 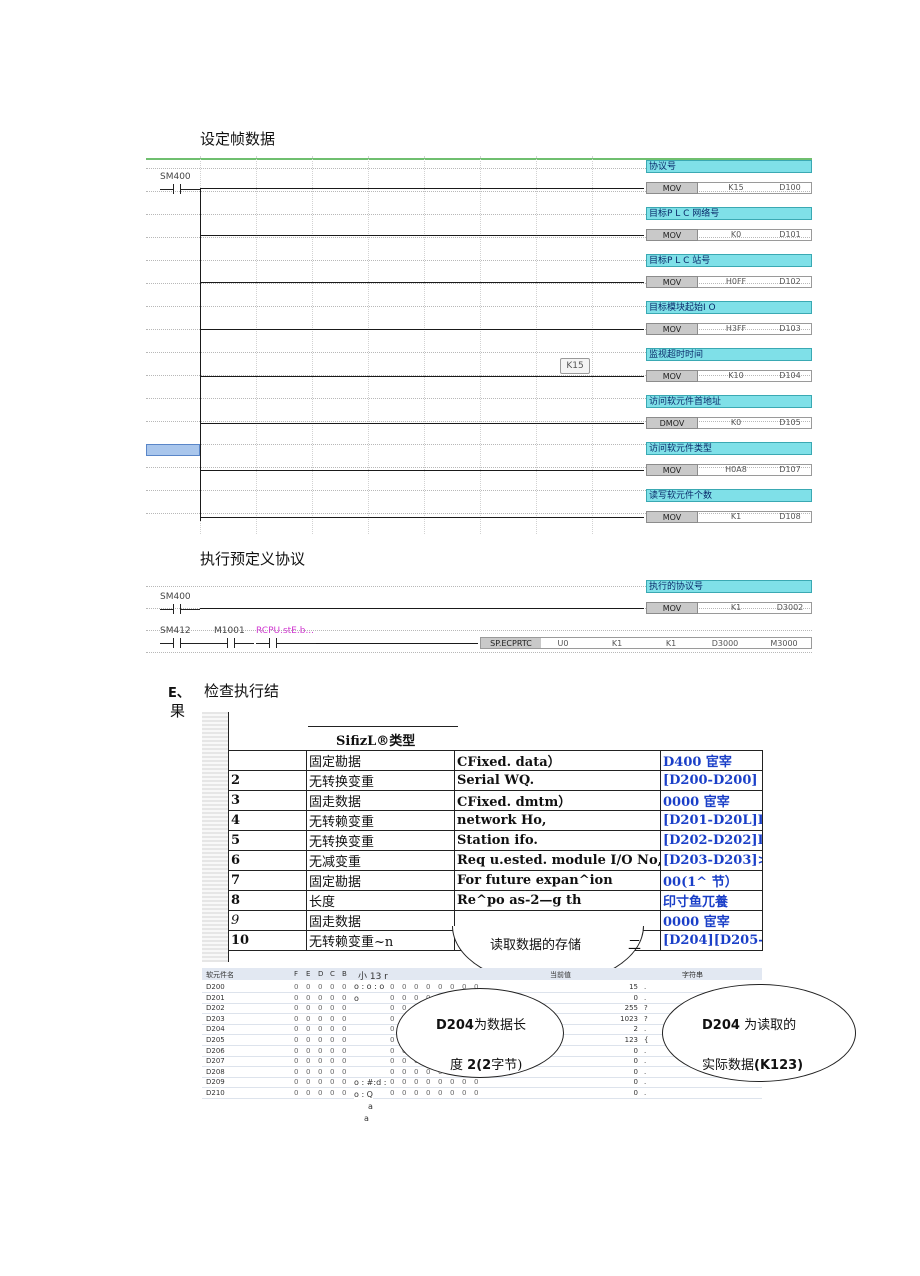 What do you see at coordinates (495, 760) in the screenshot?
I see `table-row: 固定勘据 CFixed. data） D400 宦宰` at bounding box center [495, 760].